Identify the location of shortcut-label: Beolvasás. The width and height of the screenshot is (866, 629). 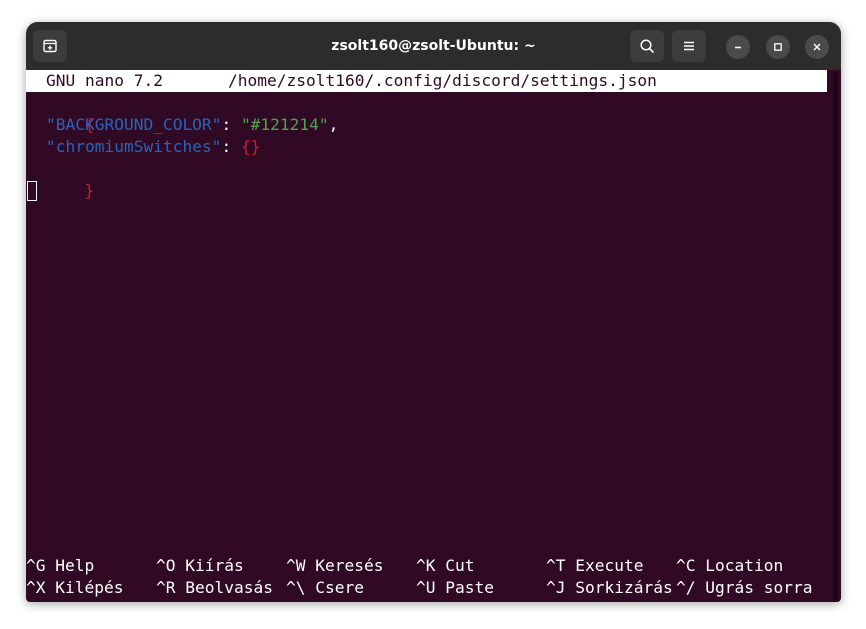
(229, 587).